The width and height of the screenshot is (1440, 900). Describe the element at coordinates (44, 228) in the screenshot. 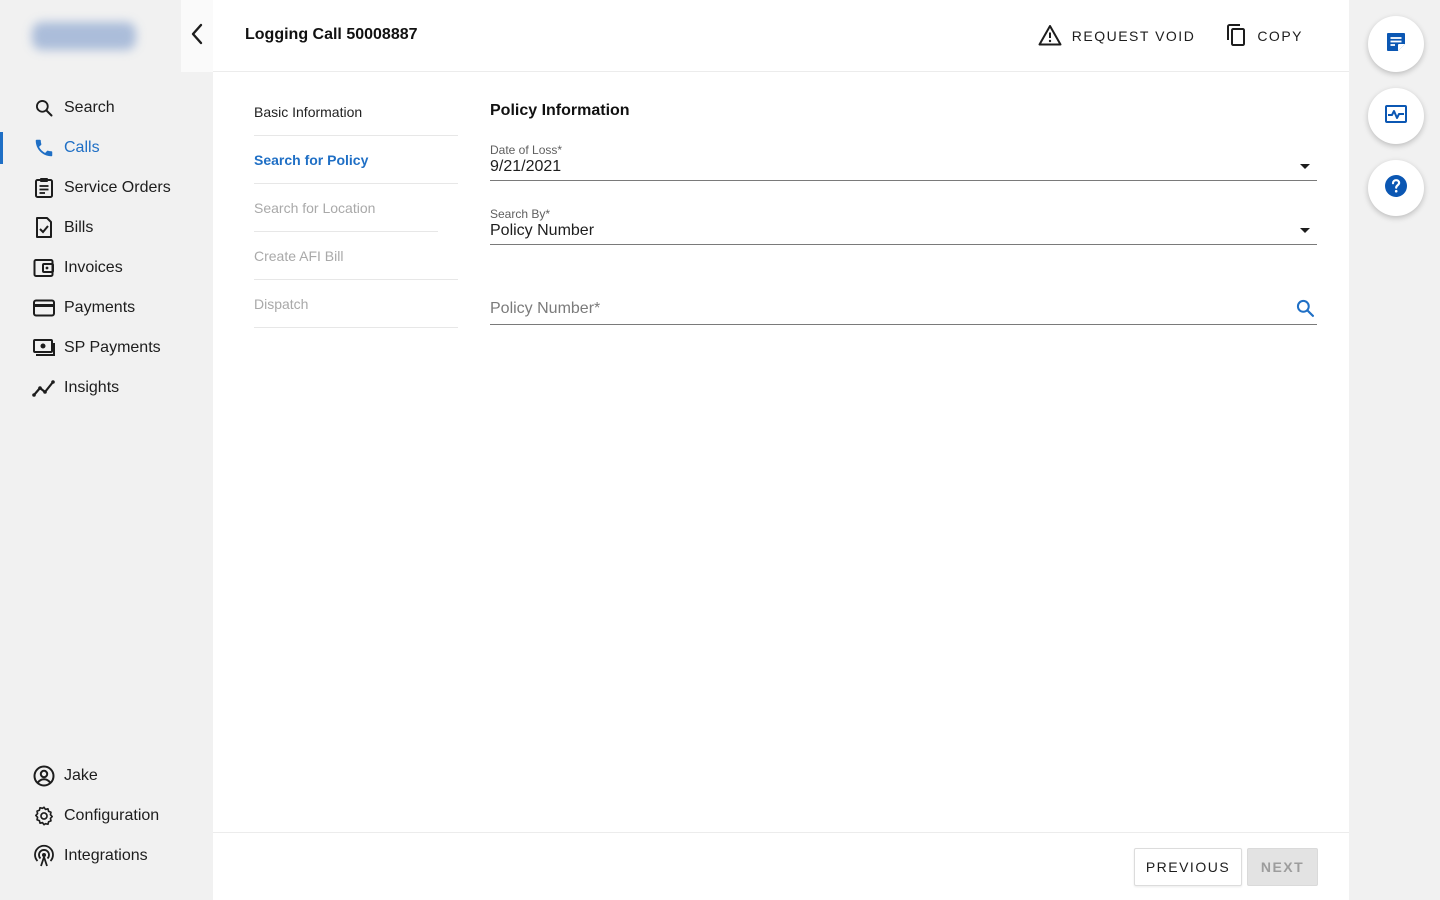

I see `bill-icon` at that location.